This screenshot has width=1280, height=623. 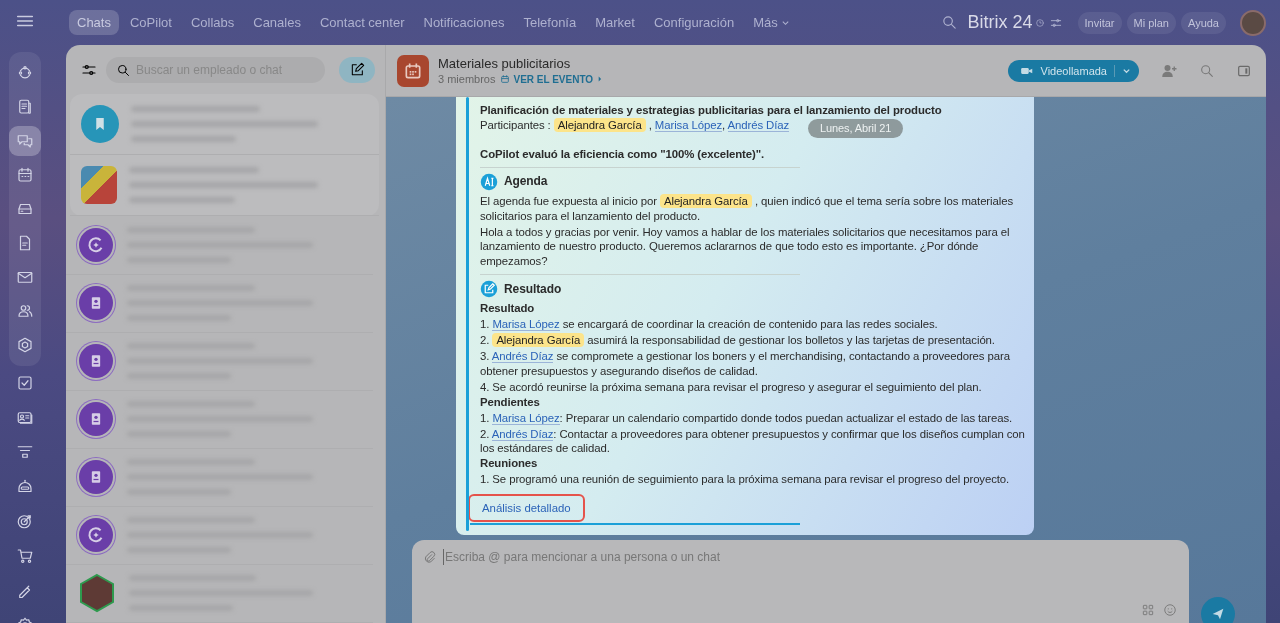 What do you see at coordinates (550, 22) in the screenshot?
I see `nav-tab: Telefonía` at bounding box center [550, 22].